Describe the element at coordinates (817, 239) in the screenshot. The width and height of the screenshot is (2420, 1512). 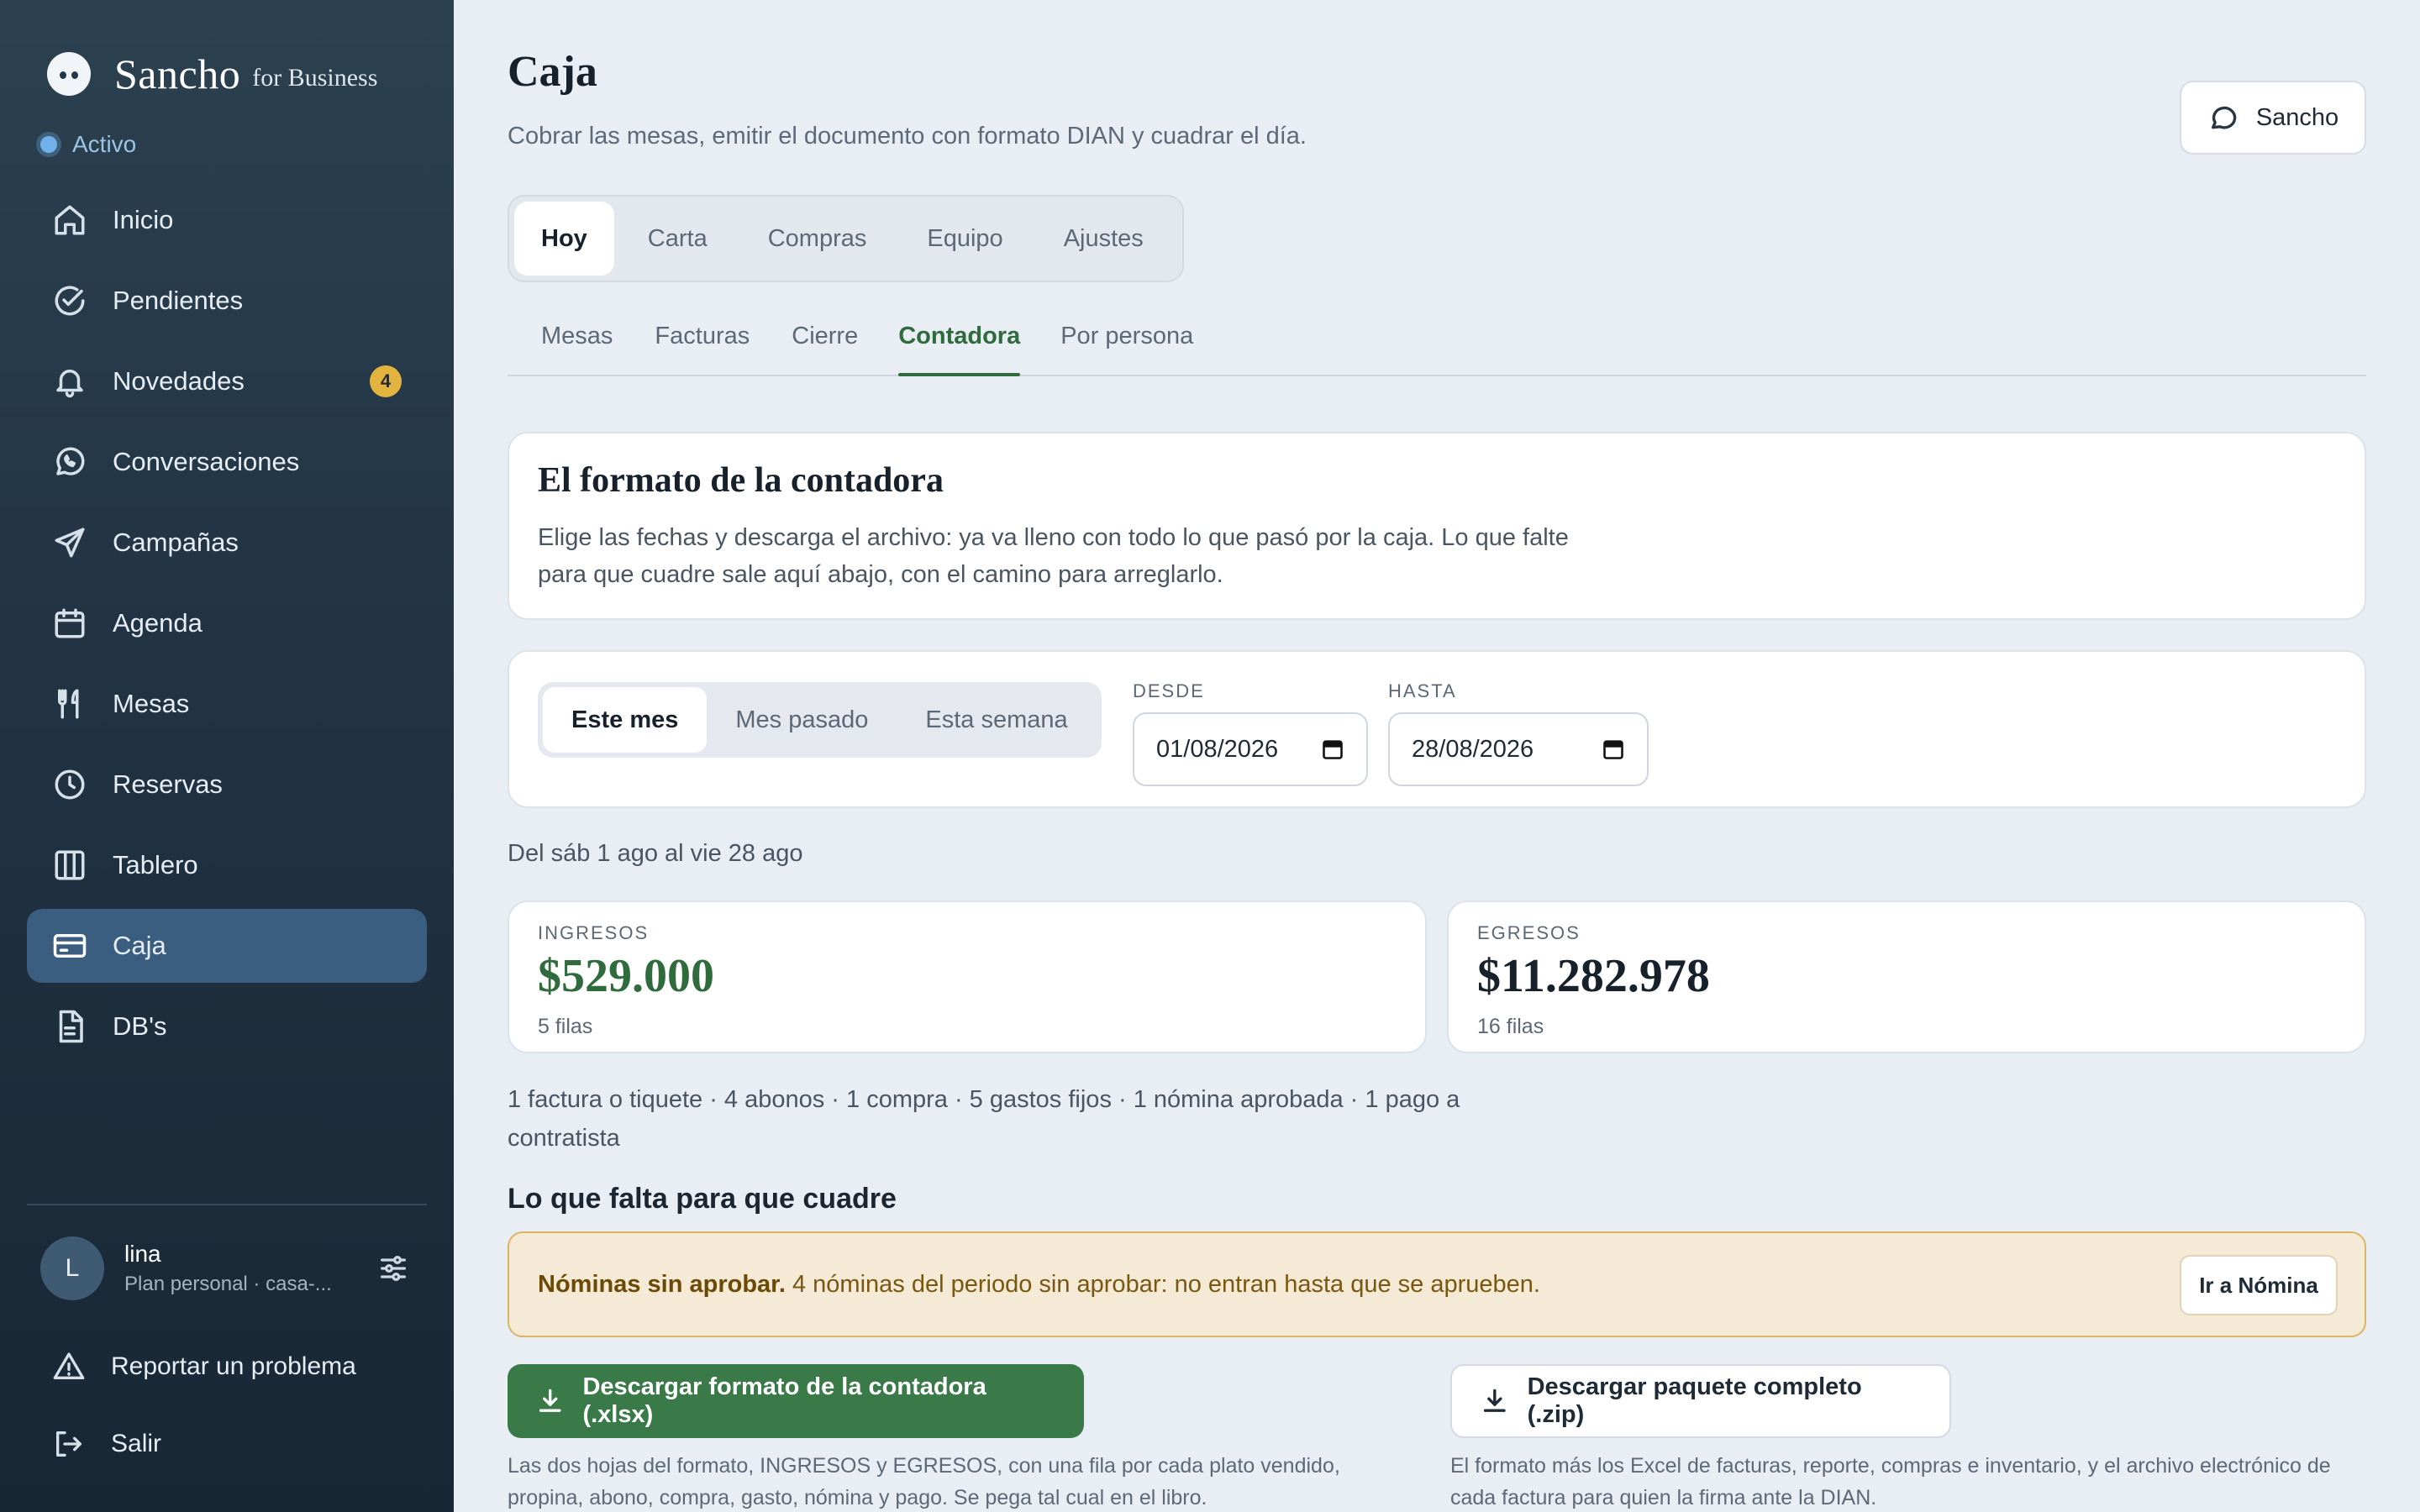
I see `tab-compras: Compras` at that location.